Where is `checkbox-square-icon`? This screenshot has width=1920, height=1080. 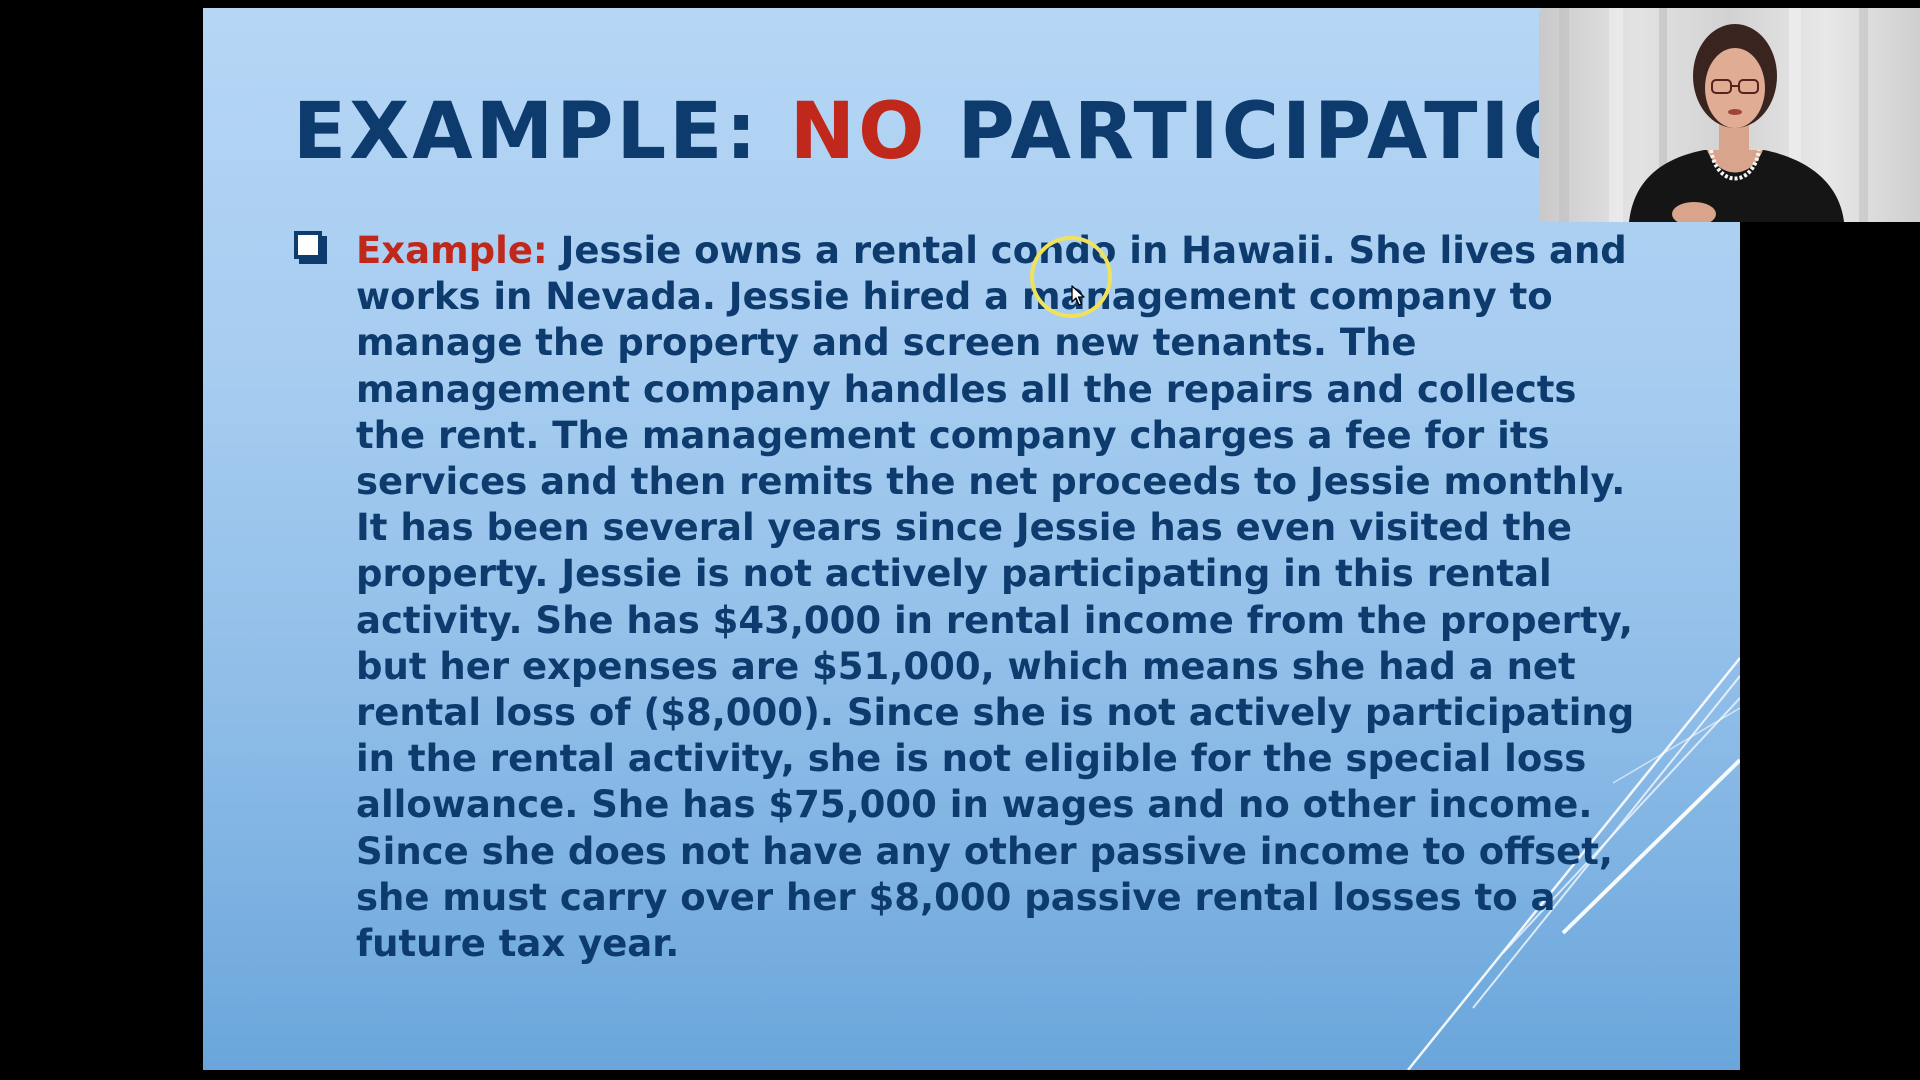 checkbox-square-icon is located at coordinates (308, 245).